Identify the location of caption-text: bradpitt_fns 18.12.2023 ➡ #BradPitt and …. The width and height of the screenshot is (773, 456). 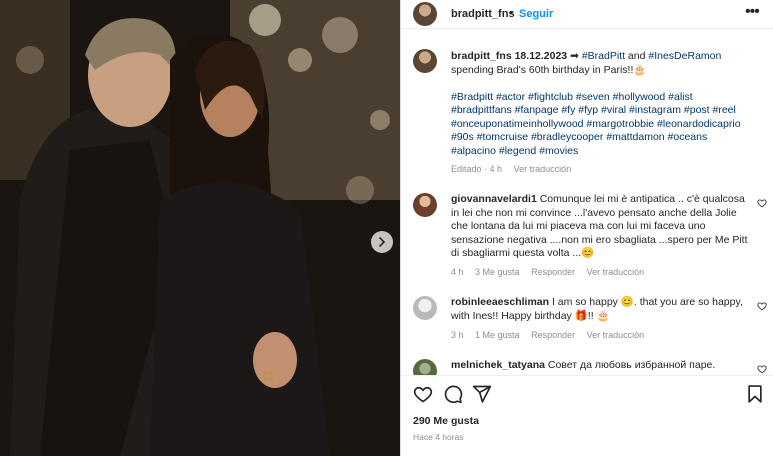
(608, 104).